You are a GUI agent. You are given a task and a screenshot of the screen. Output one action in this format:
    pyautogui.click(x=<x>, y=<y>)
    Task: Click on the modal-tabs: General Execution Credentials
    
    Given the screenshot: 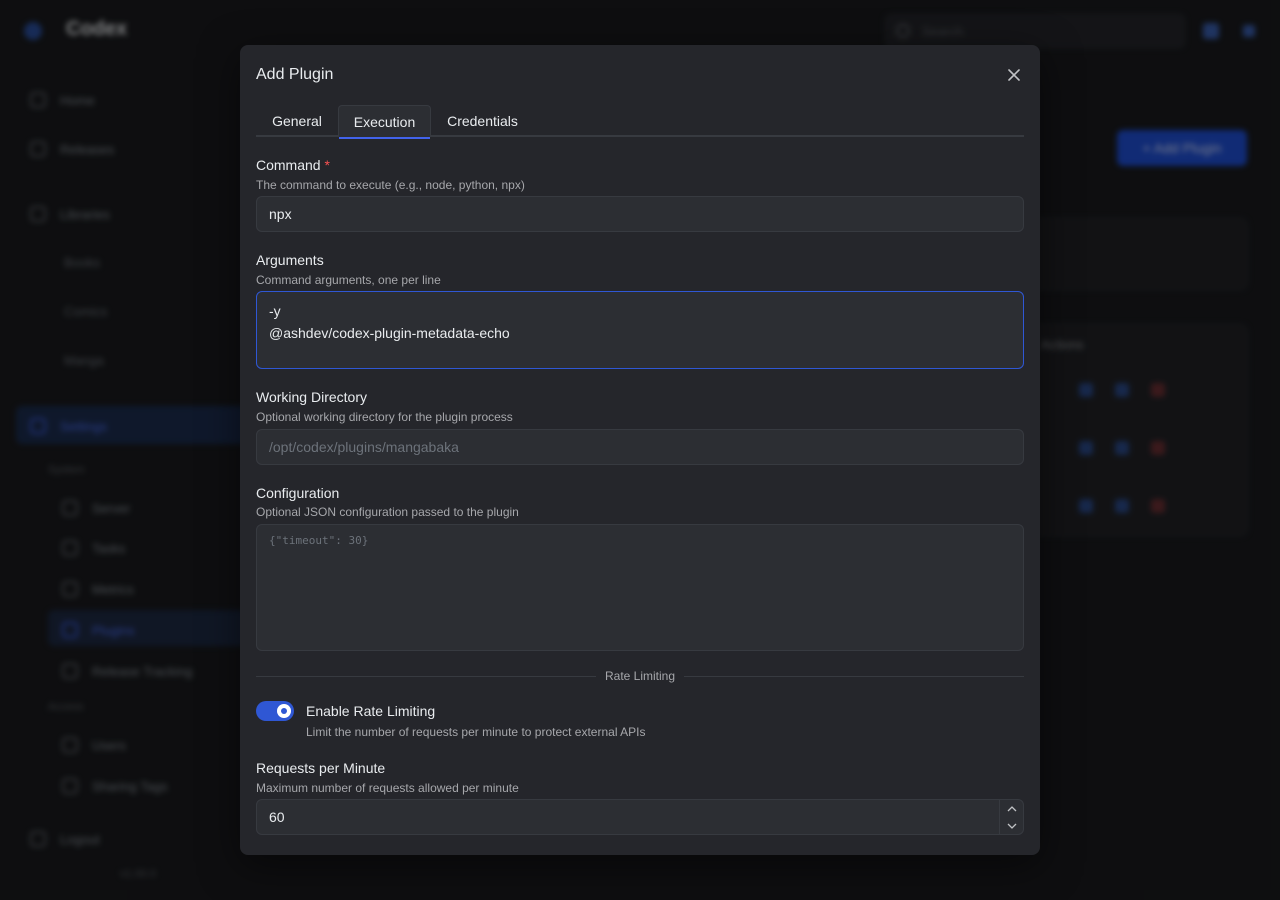 What is the action you would take?
    pyautogui.click(x=640, y=122)
    